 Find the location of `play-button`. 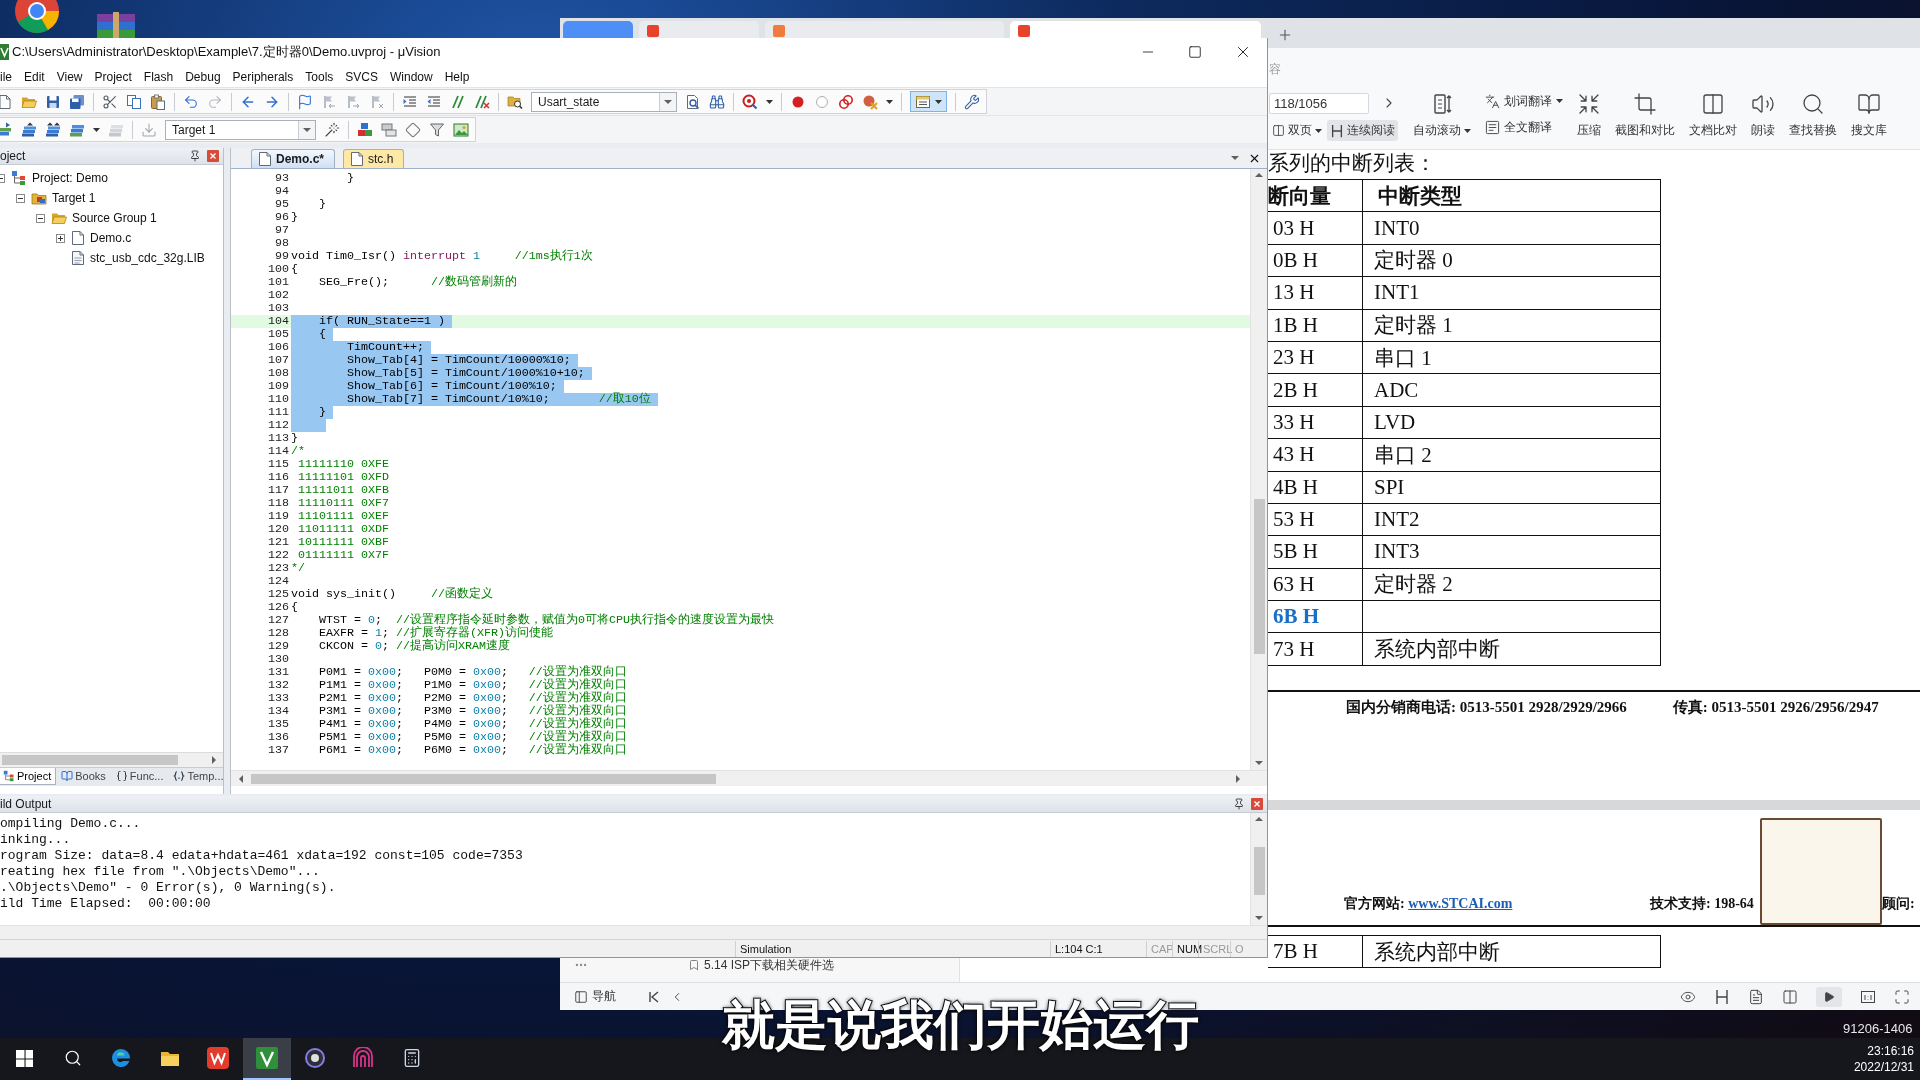

play-button is located at coordinates (1829, 996).